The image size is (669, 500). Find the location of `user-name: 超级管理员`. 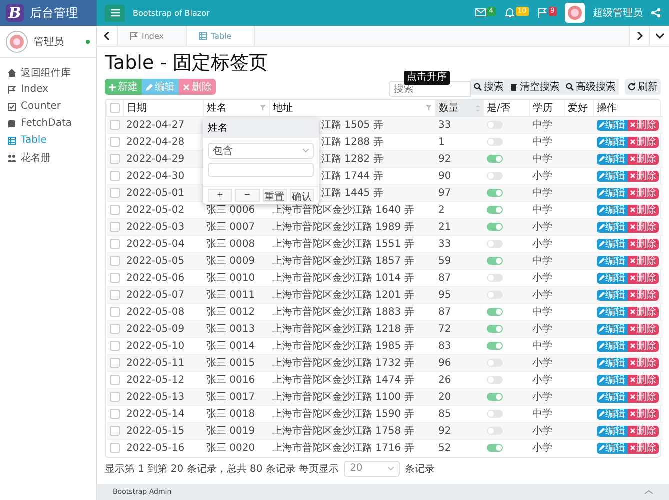

user-name: 超级管理员 is located at coordinates (618, 13).